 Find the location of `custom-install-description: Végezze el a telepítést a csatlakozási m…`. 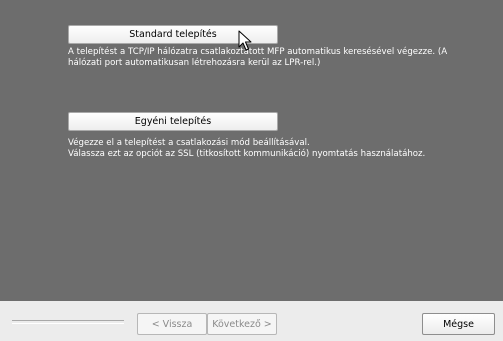

custom-install-description: Végezze el a telepítést a csatlakozási m… is located at coordinates (278, 149).